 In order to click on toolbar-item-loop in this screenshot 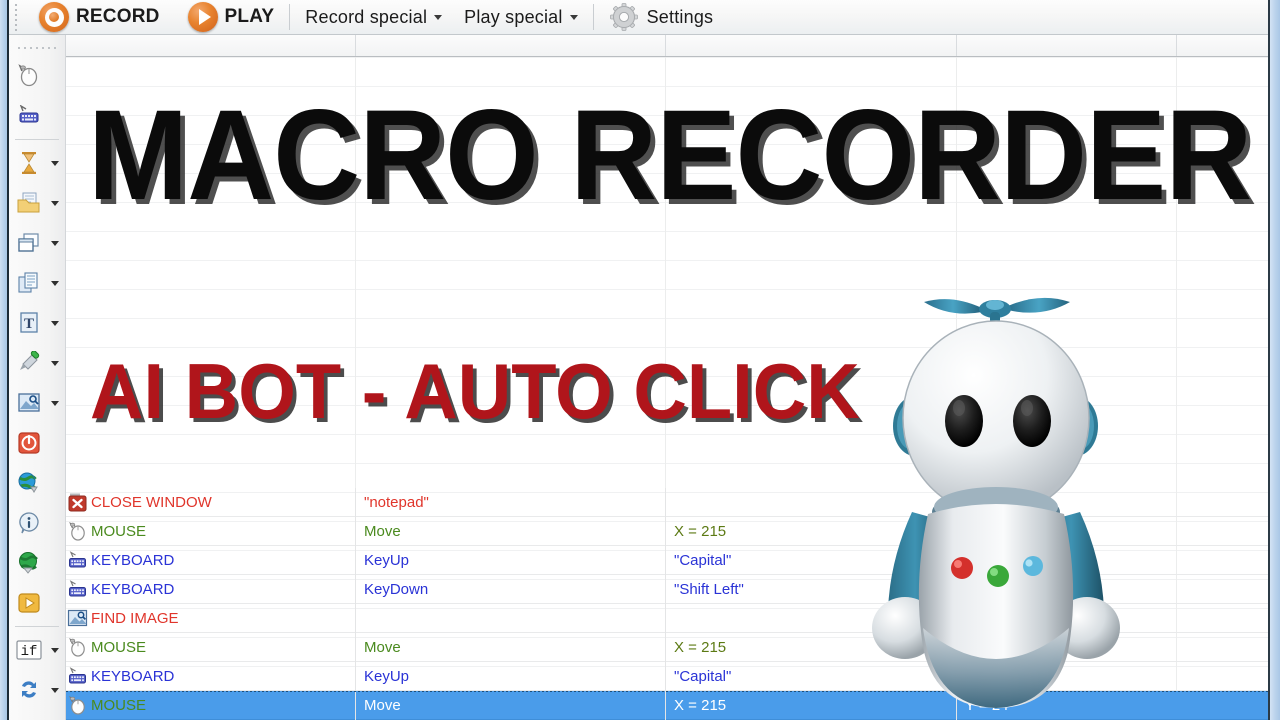, I will do `click(37, 690)`.